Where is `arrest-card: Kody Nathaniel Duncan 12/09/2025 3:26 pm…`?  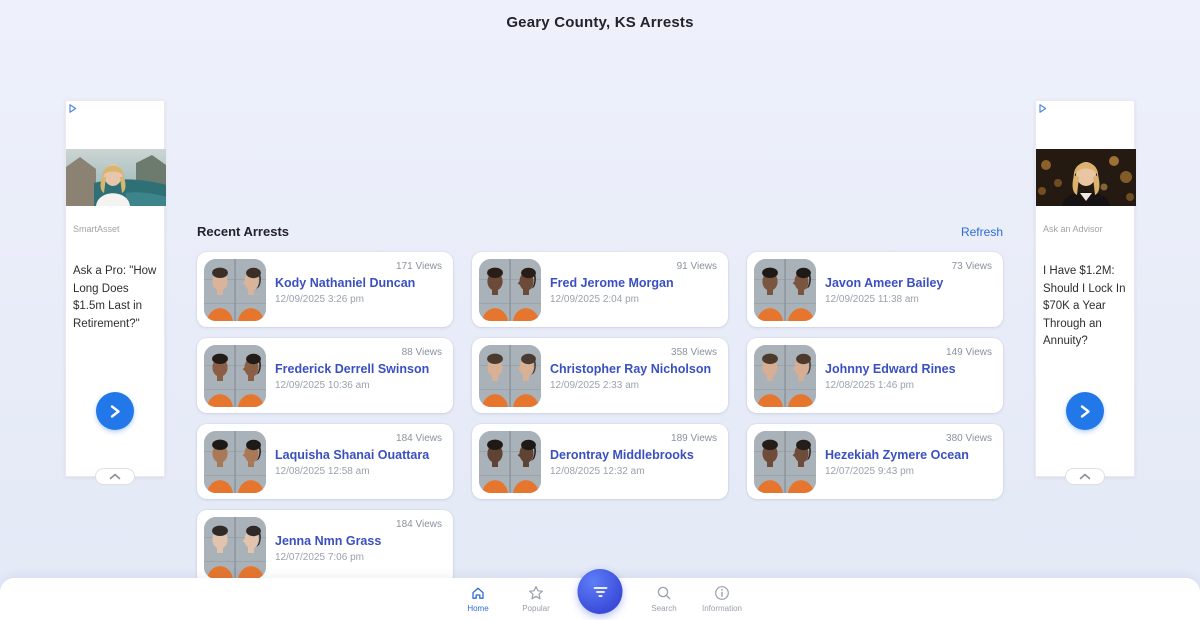 arrest-card: Kody Nathaniel Duncan 12/09/2025 3:26 pm… is located at coordinates (325, 289).